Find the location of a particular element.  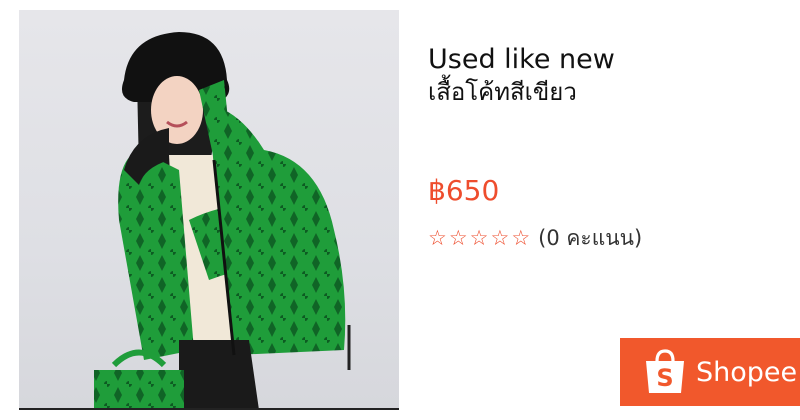

shopee-bag-letter: S is located at coordinates (664, 378).